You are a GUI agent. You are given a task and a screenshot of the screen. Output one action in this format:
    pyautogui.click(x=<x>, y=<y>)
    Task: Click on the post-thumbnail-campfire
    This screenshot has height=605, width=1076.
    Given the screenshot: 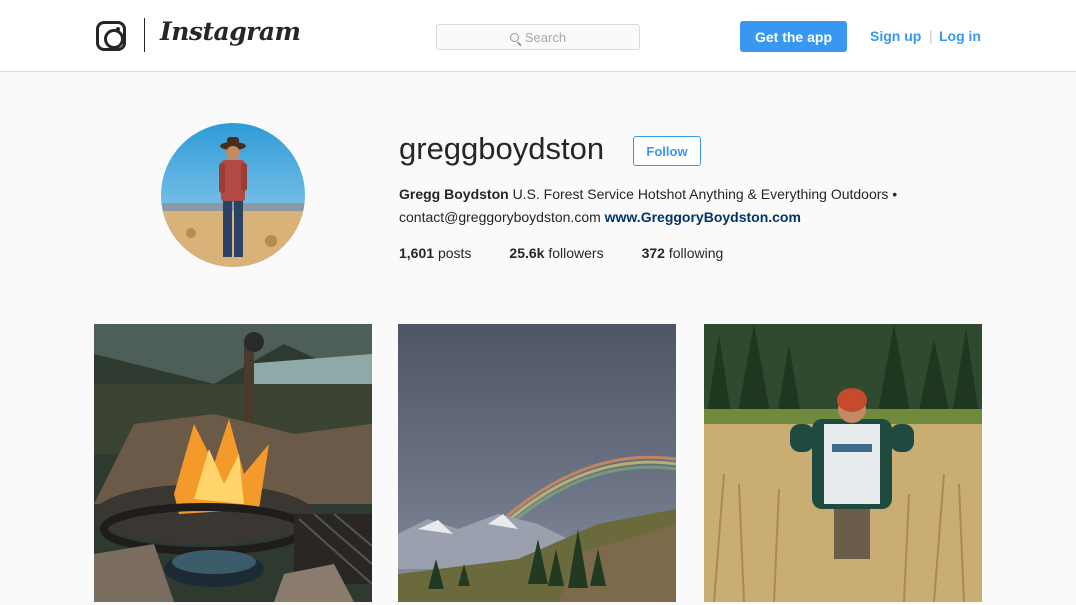 What is the action you would take?
    pyautogui.click(x=233, y=463)
    